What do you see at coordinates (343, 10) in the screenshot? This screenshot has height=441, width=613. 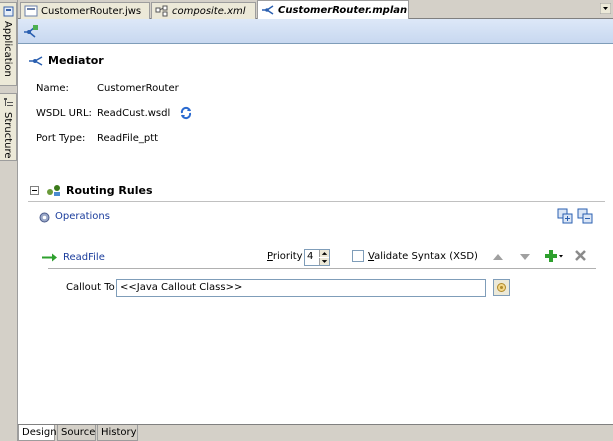 I see `tab-label: CustomerRouter.mplan` at bounding box center [343, 10].